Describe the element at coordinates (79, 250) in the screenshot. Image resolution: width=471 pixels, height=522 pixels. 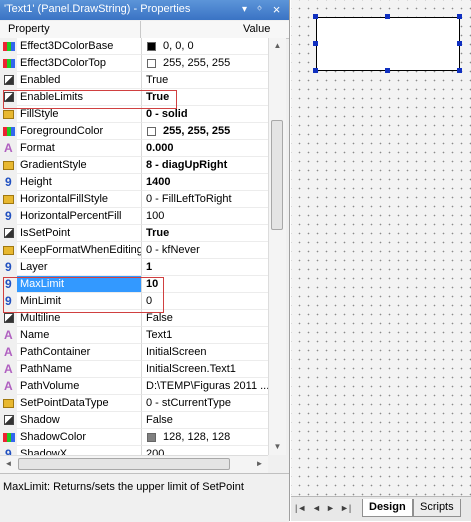
I see `property-name: KeepFormatWhenEditing` at that location.